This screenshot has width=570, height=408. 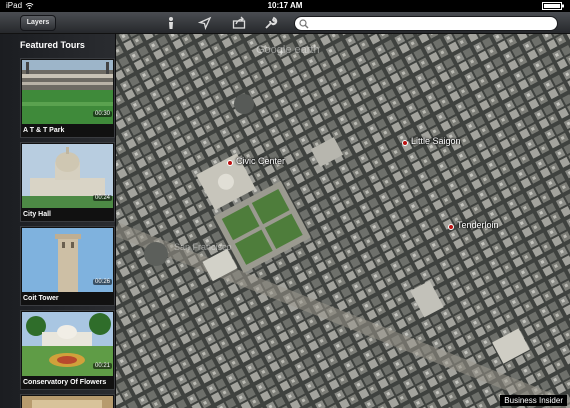 What do you see at coordinates (67, 98) in the screenshot?
I see `tour-item-att-park: 00:30 A T & T Park` at bounding box center [67, 98].